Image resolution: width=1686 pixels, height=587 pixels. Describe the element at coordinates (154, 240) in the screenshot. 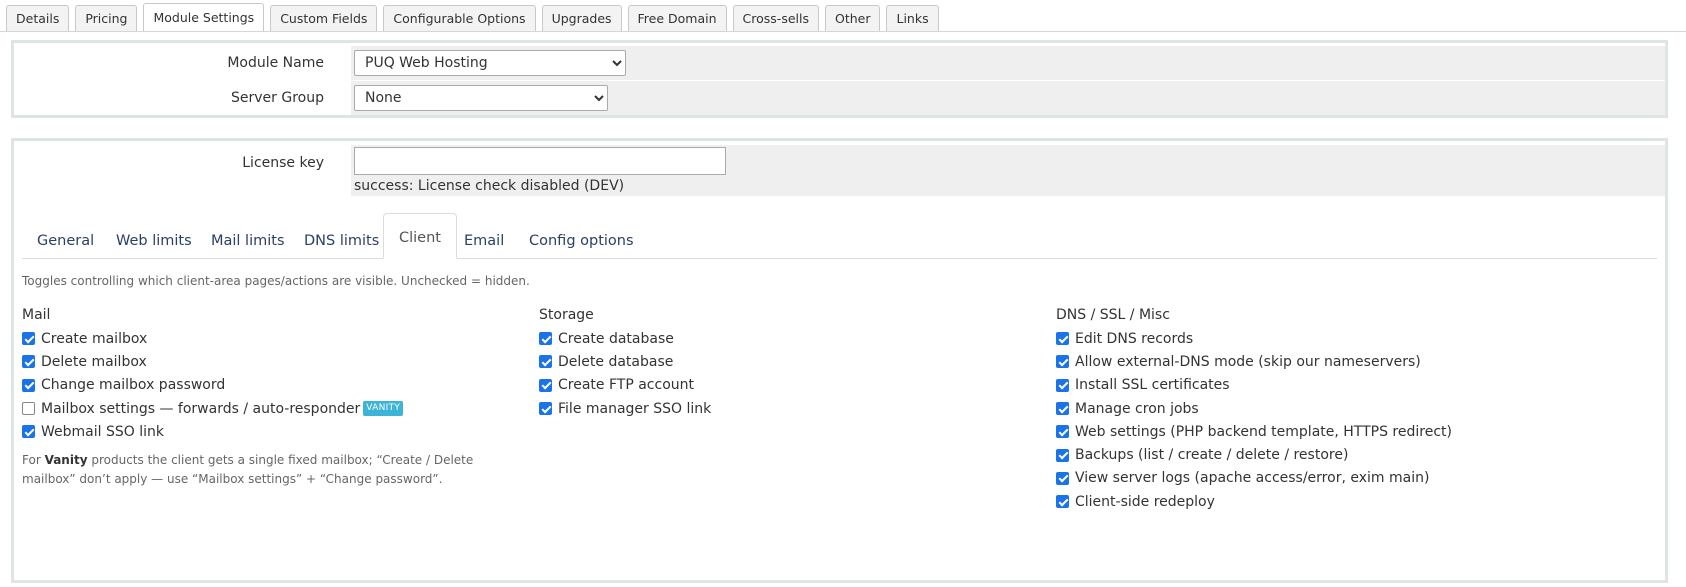

I see `inner-tab-web-limits: Web limits` at that location.